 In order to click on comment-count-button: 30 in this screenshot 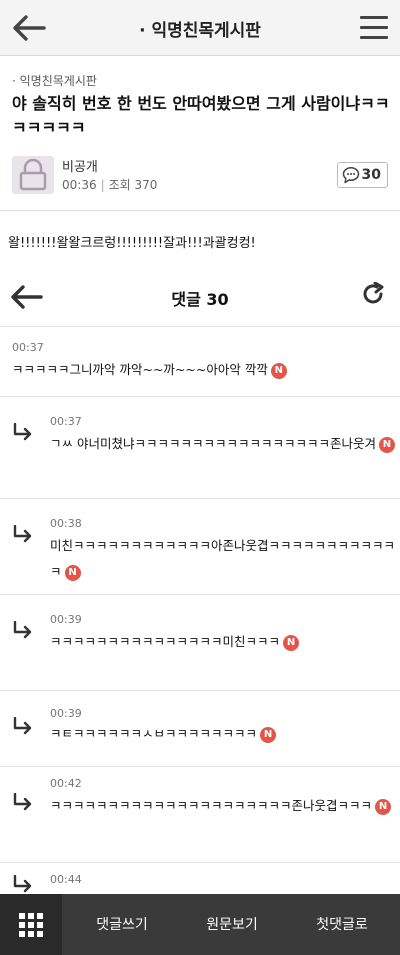, I will do `click(362, 175)`.